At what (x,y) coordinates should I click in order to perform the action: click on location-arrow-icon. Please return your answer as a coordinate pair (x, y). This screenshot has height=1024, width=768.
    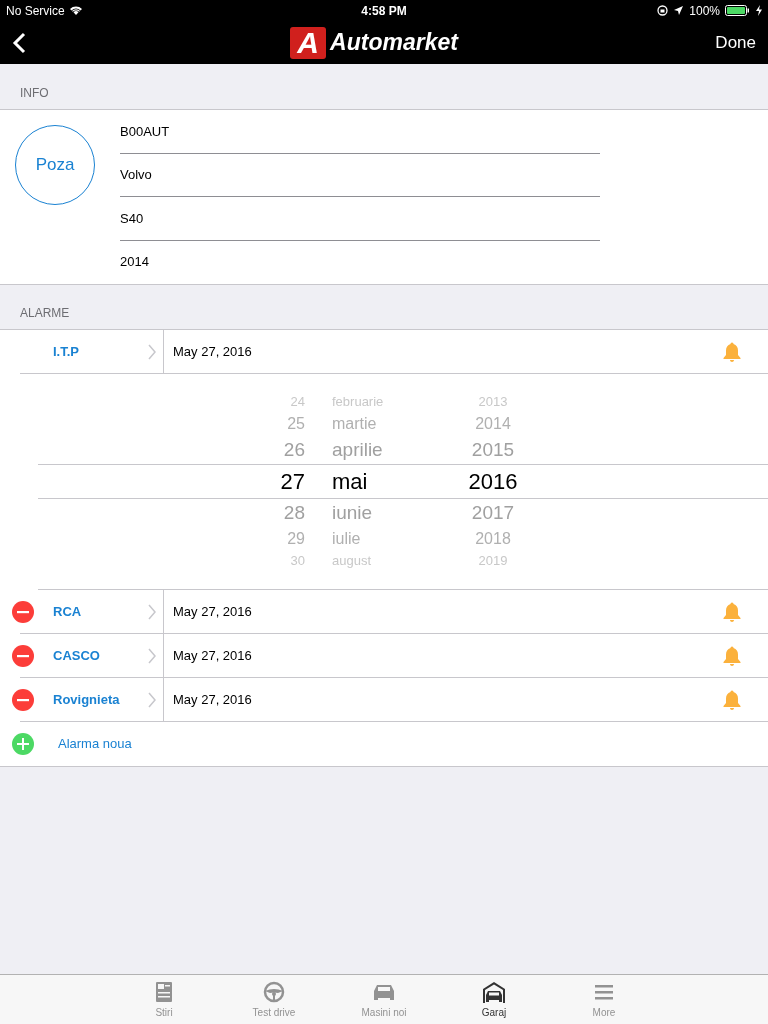
    Looking at the image, I should click on (679, 10).